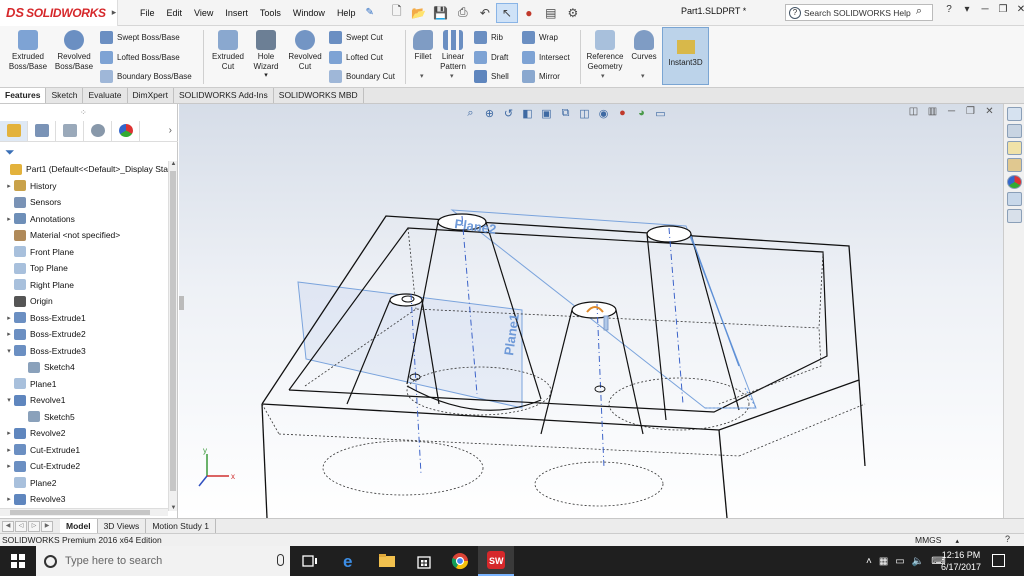 The height and width of the screenshot is (576, 1024). Describe the element at coordinates (309, 13) in the screenshot. I see `menu-window: Window` at that location.